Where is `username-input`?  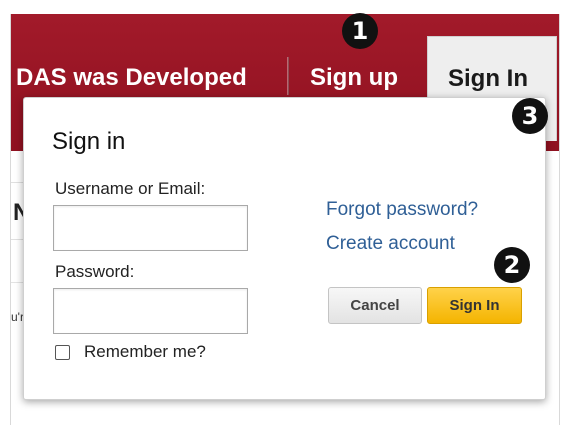 username-input is located at coordinates (150, 228).